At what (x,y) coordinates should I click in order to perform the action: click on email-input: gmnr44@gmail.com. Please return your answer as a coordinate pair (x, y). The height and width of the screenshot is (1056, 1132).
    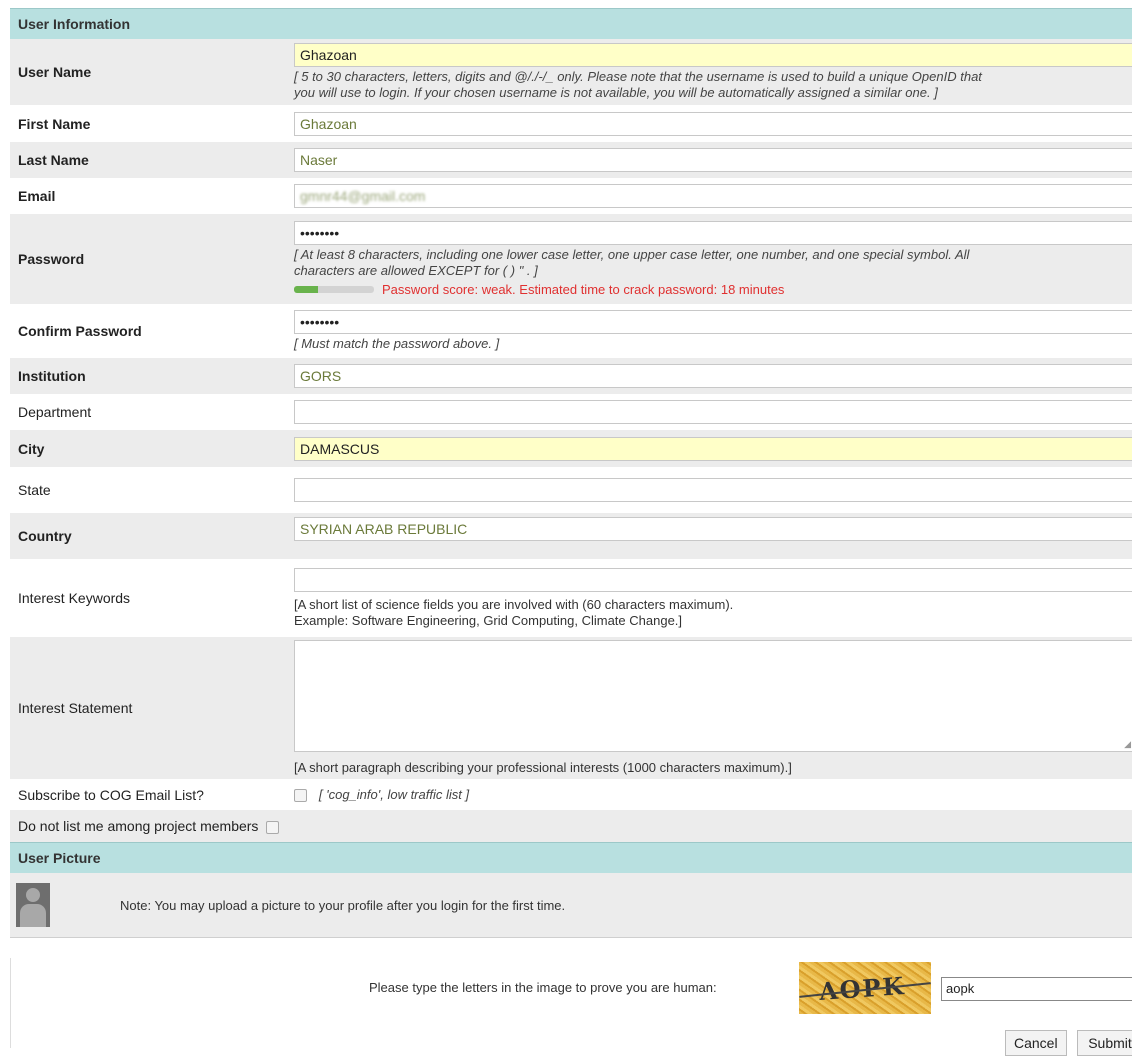
    Looking at the image, I should click on (713, 196).